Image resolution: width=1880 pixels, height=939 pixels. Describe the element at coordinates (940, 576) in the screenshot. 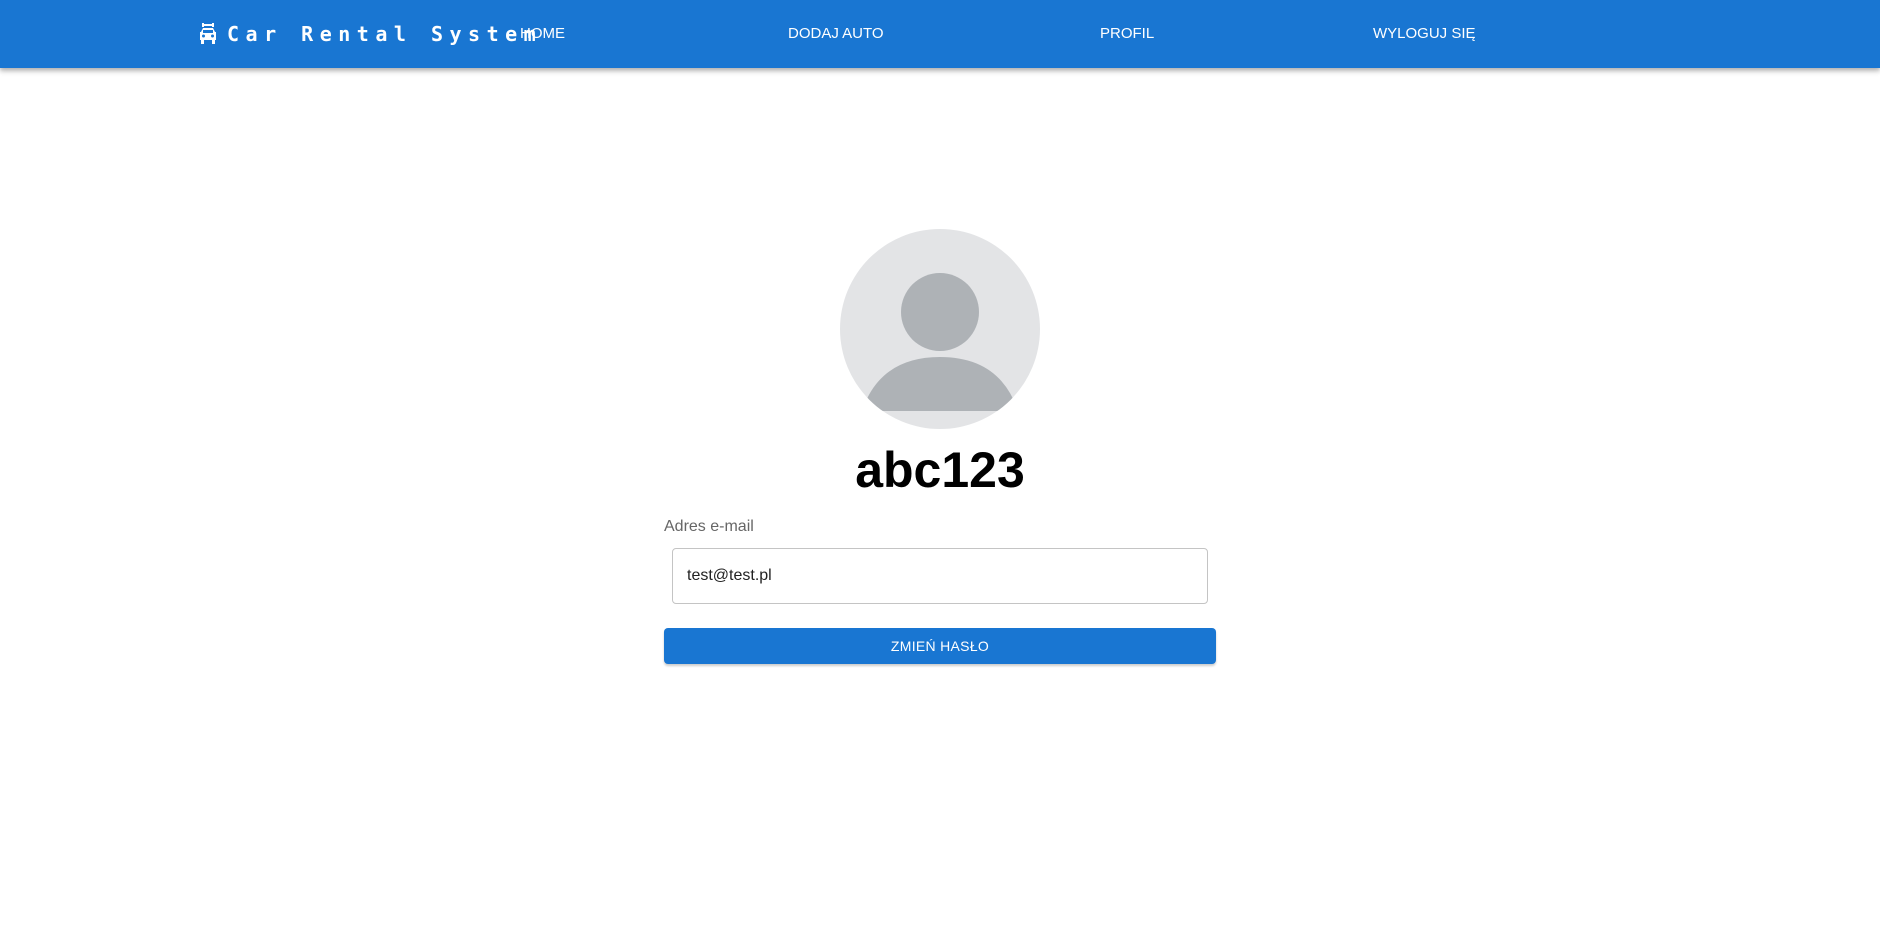

I see `email-field` at that location.